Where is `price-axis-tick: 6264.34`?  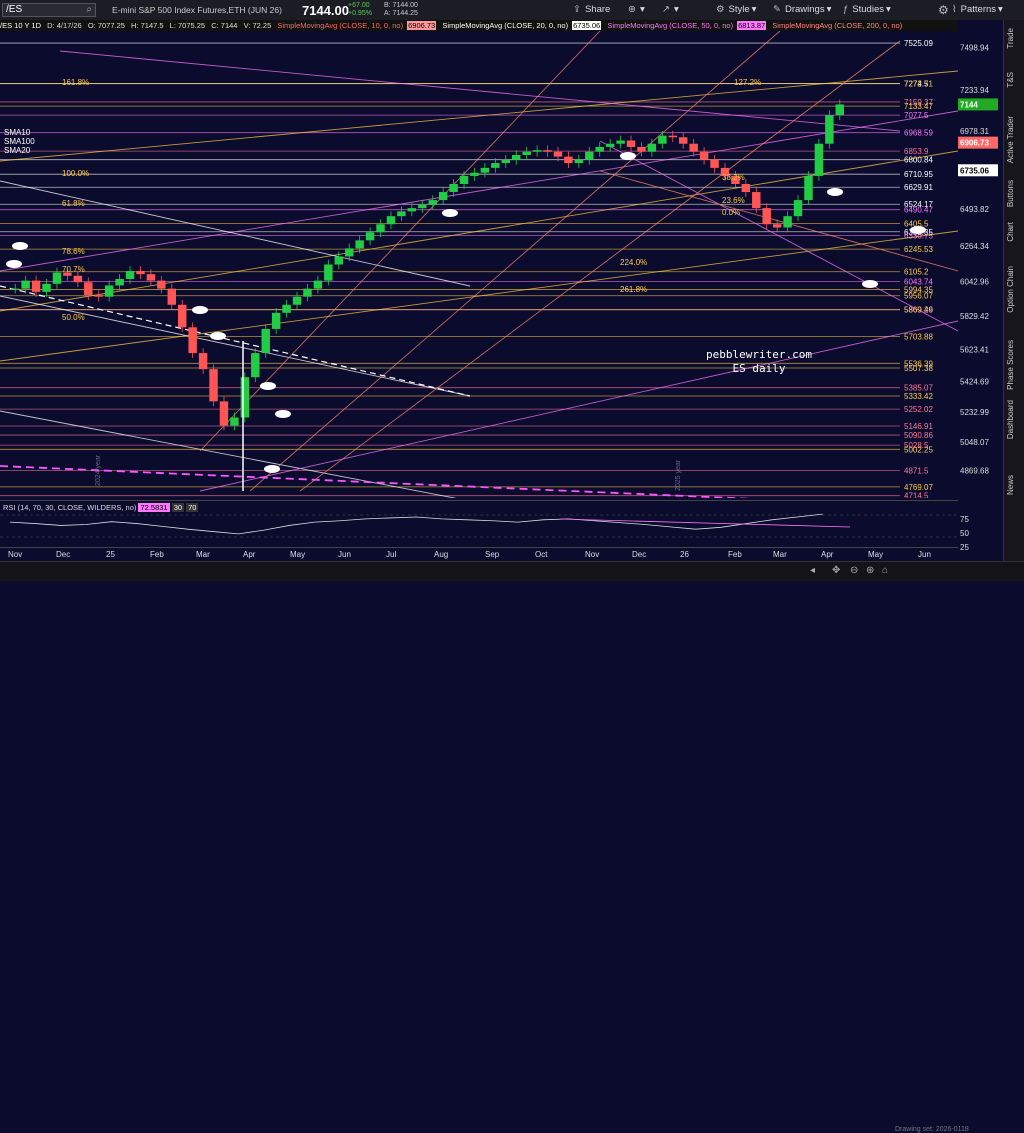 price-axis-tick: 6264.34 is located at coordinates (974, 246).